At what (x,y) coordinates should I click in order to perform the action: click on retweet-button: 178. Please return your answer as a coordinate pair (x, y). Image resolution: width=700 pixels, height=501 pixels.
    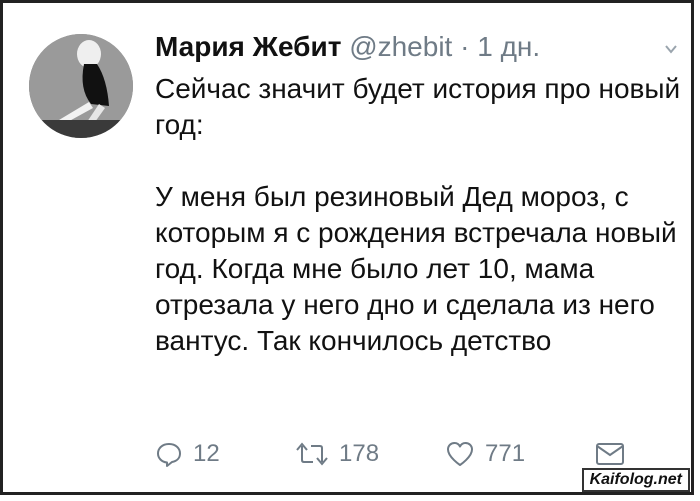
    Looking at the image, I should click on (370, 454).